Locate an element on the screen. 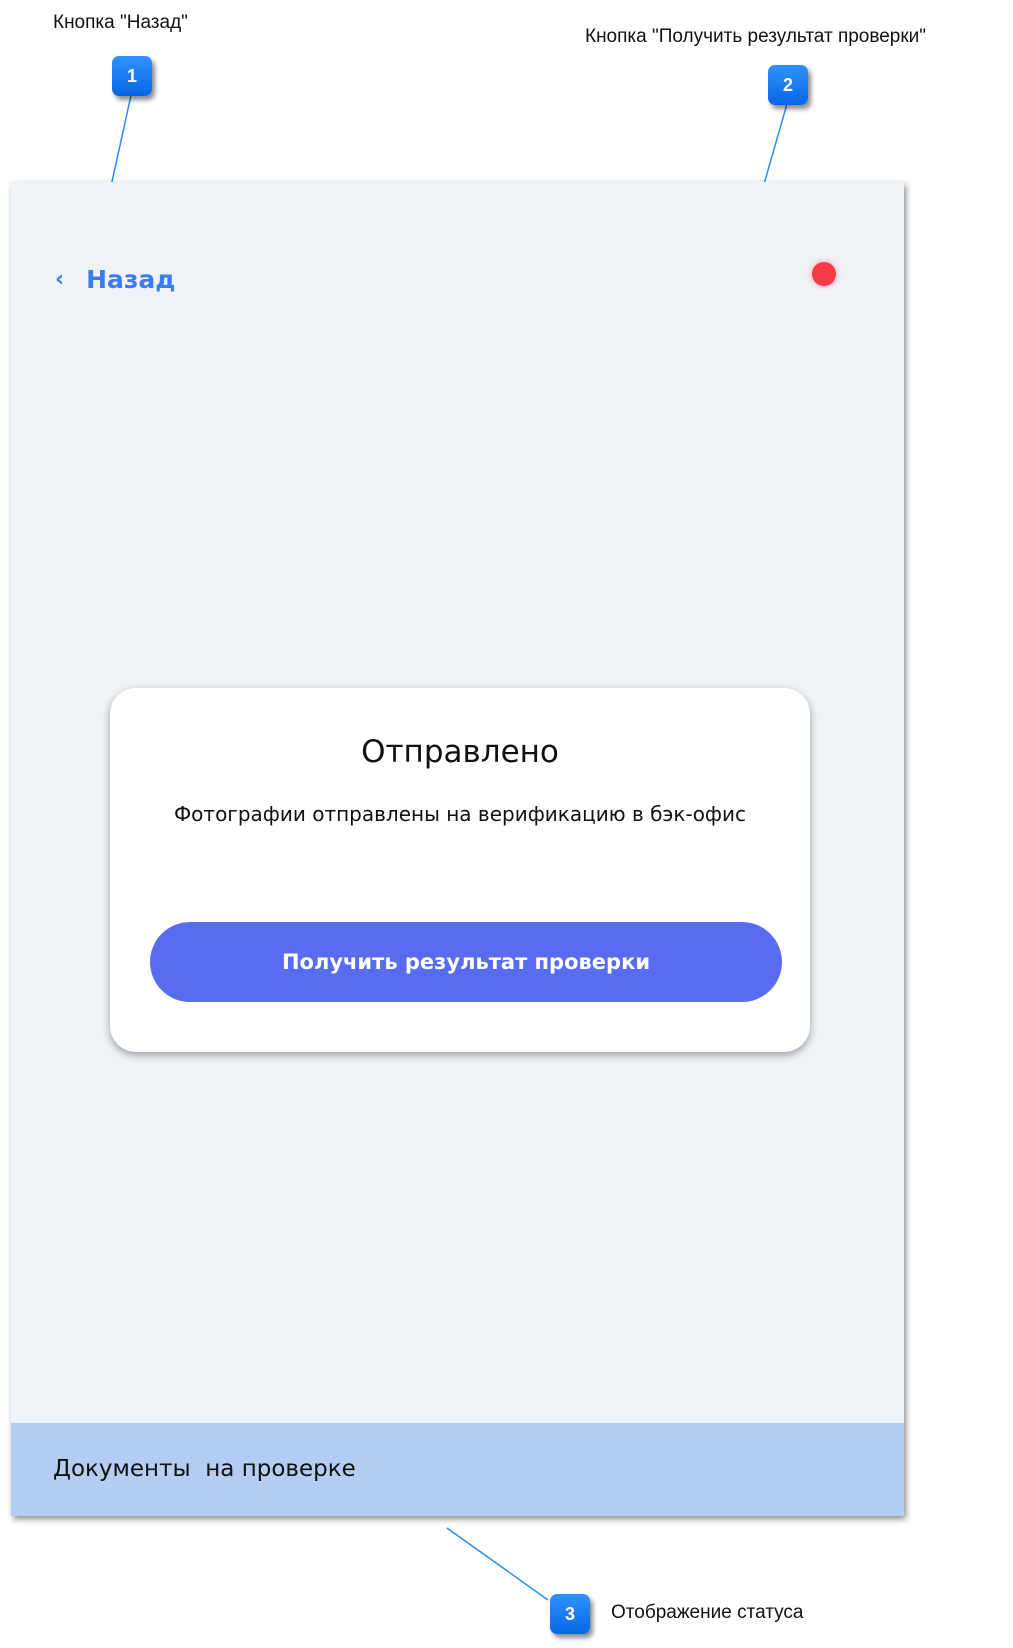 The width and height of the screenshot is (1013, 1648). status-indicator-dot is located at coordinates (824, 274).